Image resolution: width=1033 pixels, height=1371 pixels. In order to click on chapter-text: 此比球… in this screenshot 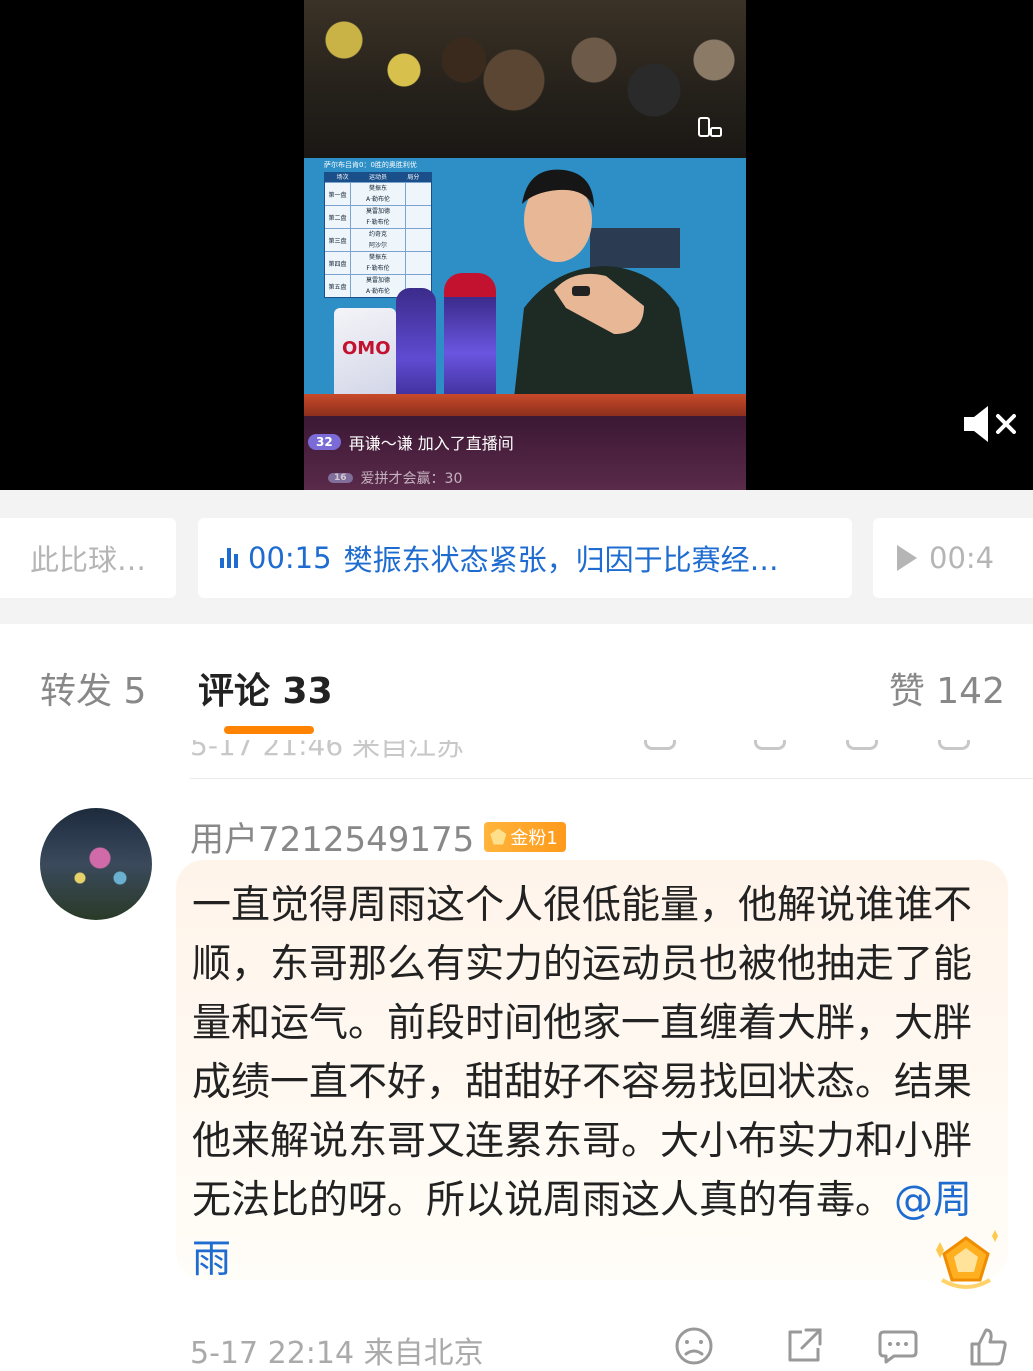, I will do `click(88, 560)`.